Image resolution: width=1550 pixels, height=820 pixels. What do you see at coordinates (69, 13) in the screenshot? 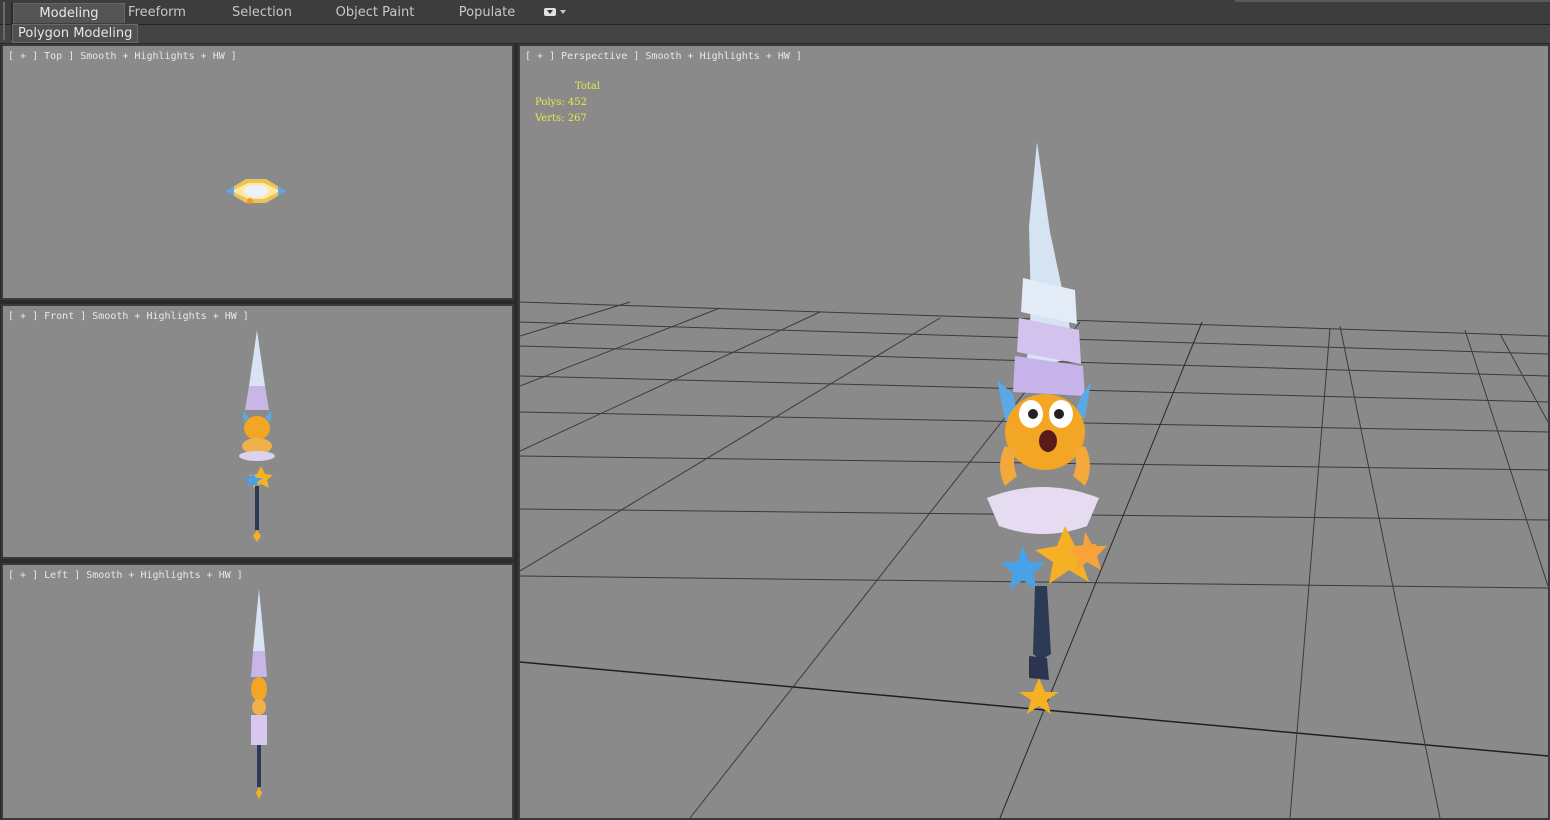
I see `tab-modeling: Modeling` at bounding box center [69, 13].